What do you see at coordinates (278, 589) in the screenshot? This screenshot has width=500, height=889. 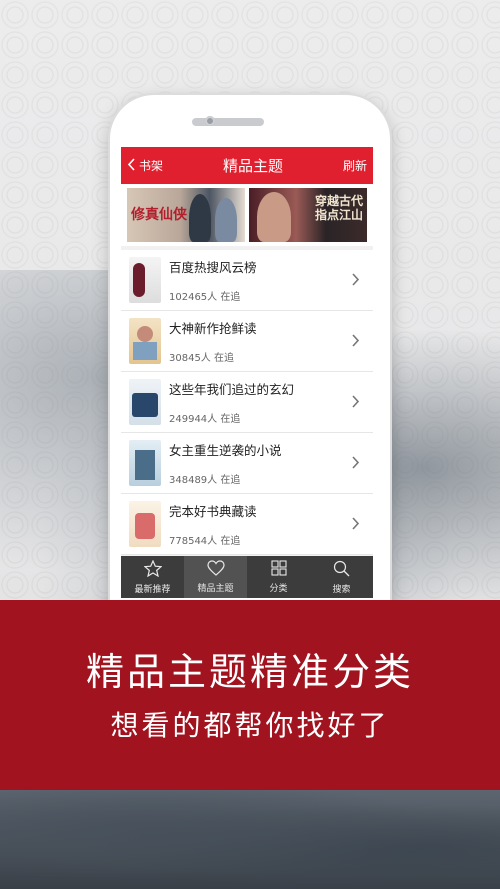 I see `tab-label: 分类` at bounding box center [278, 589].